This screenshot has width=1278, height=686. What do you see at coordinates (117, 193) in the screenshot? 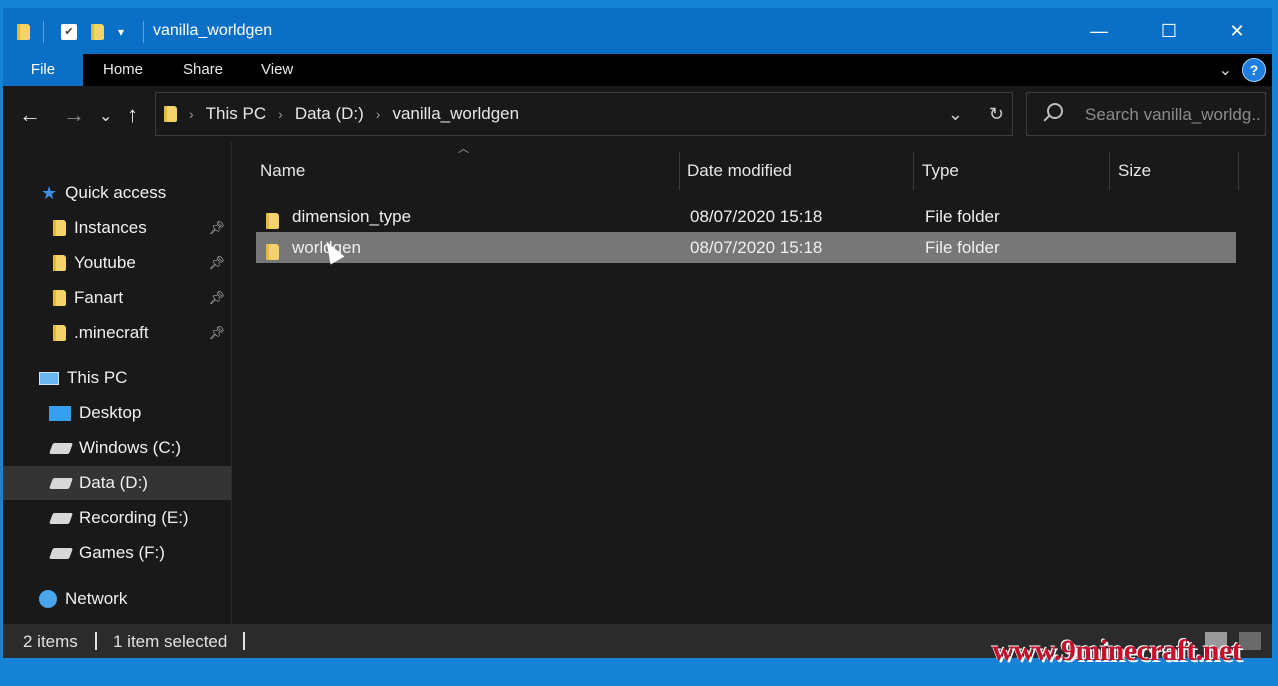
I see `sidebar-item-quick-access: ★ Quick access` at bounding box center [117, 193].